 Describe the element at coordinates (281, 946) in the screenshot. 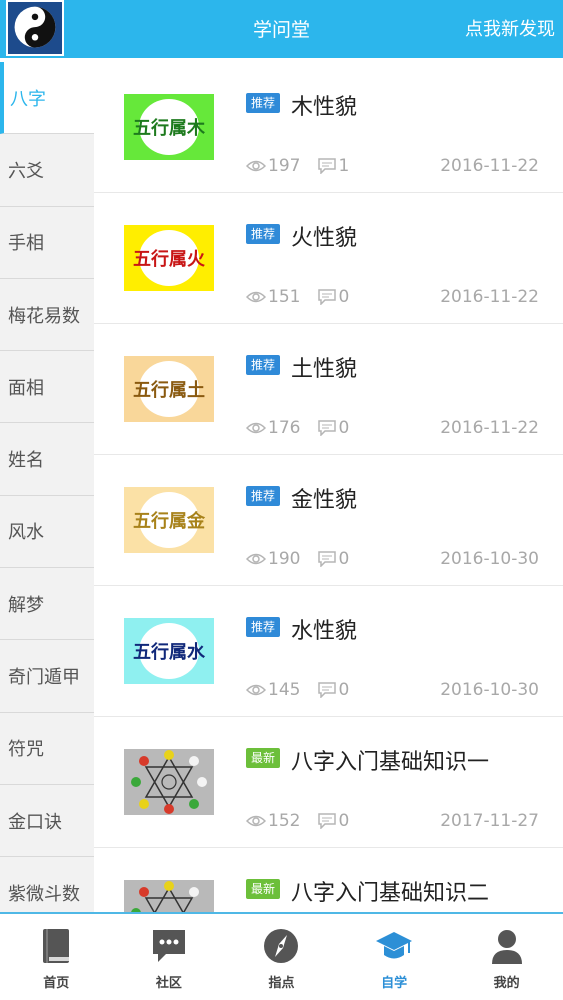

I see `compass-icon` at that location.